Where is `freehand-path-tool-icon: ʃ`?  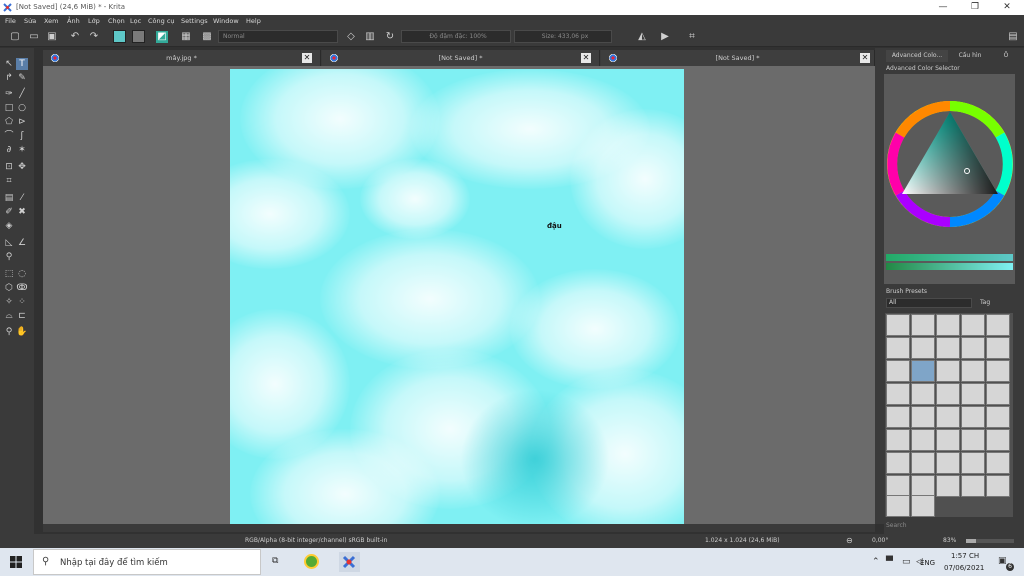
freehand-path-tool-icon: ʃ is located at coordinates (22, 136).